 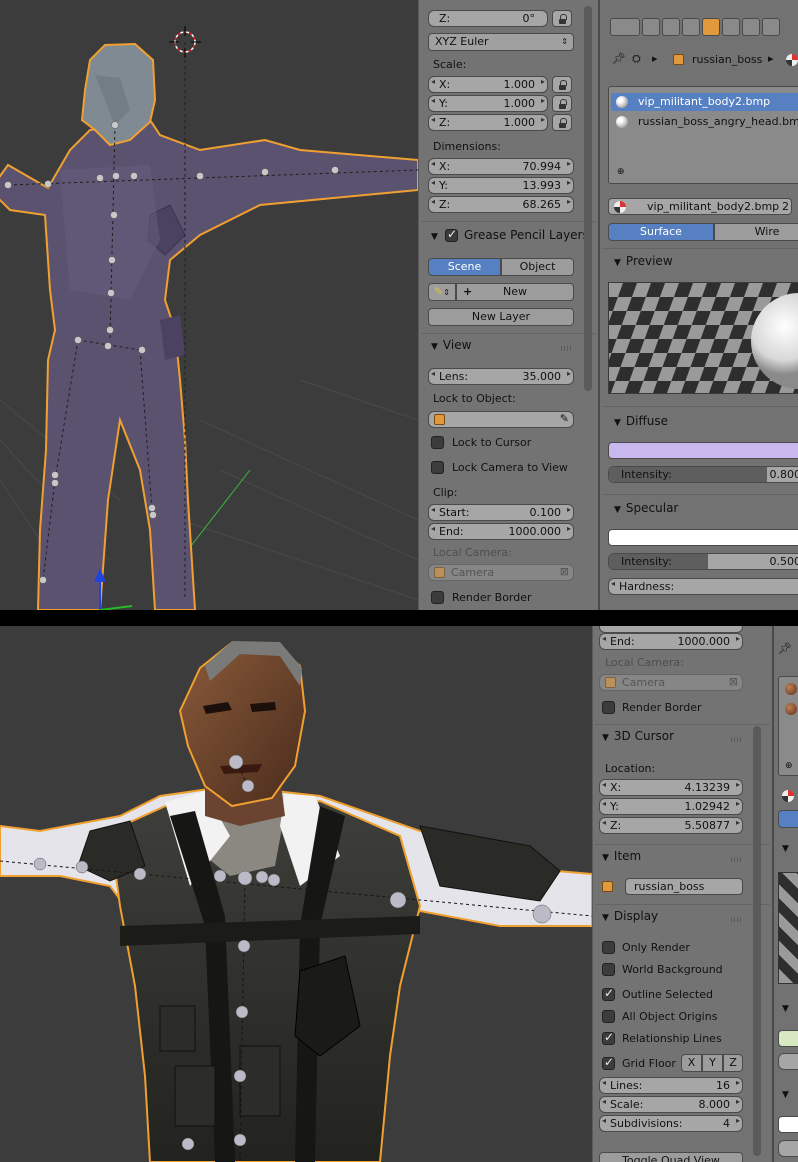 What do you see at coordinates (638, 736) in the screenshot?
I see `3d-cursor-header: ▼ 3D Cursor` at bounding box center [638, 736].